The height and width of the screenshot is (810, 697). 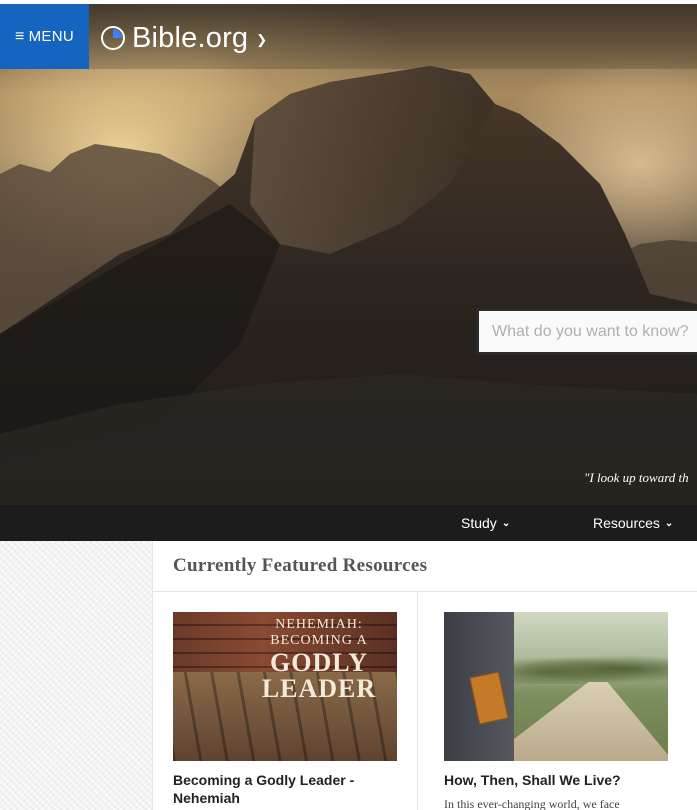 I want to click on card-image-text: NEHEMIAH: BECOMING A GODLY LEADER, so click(x=319, y=660).